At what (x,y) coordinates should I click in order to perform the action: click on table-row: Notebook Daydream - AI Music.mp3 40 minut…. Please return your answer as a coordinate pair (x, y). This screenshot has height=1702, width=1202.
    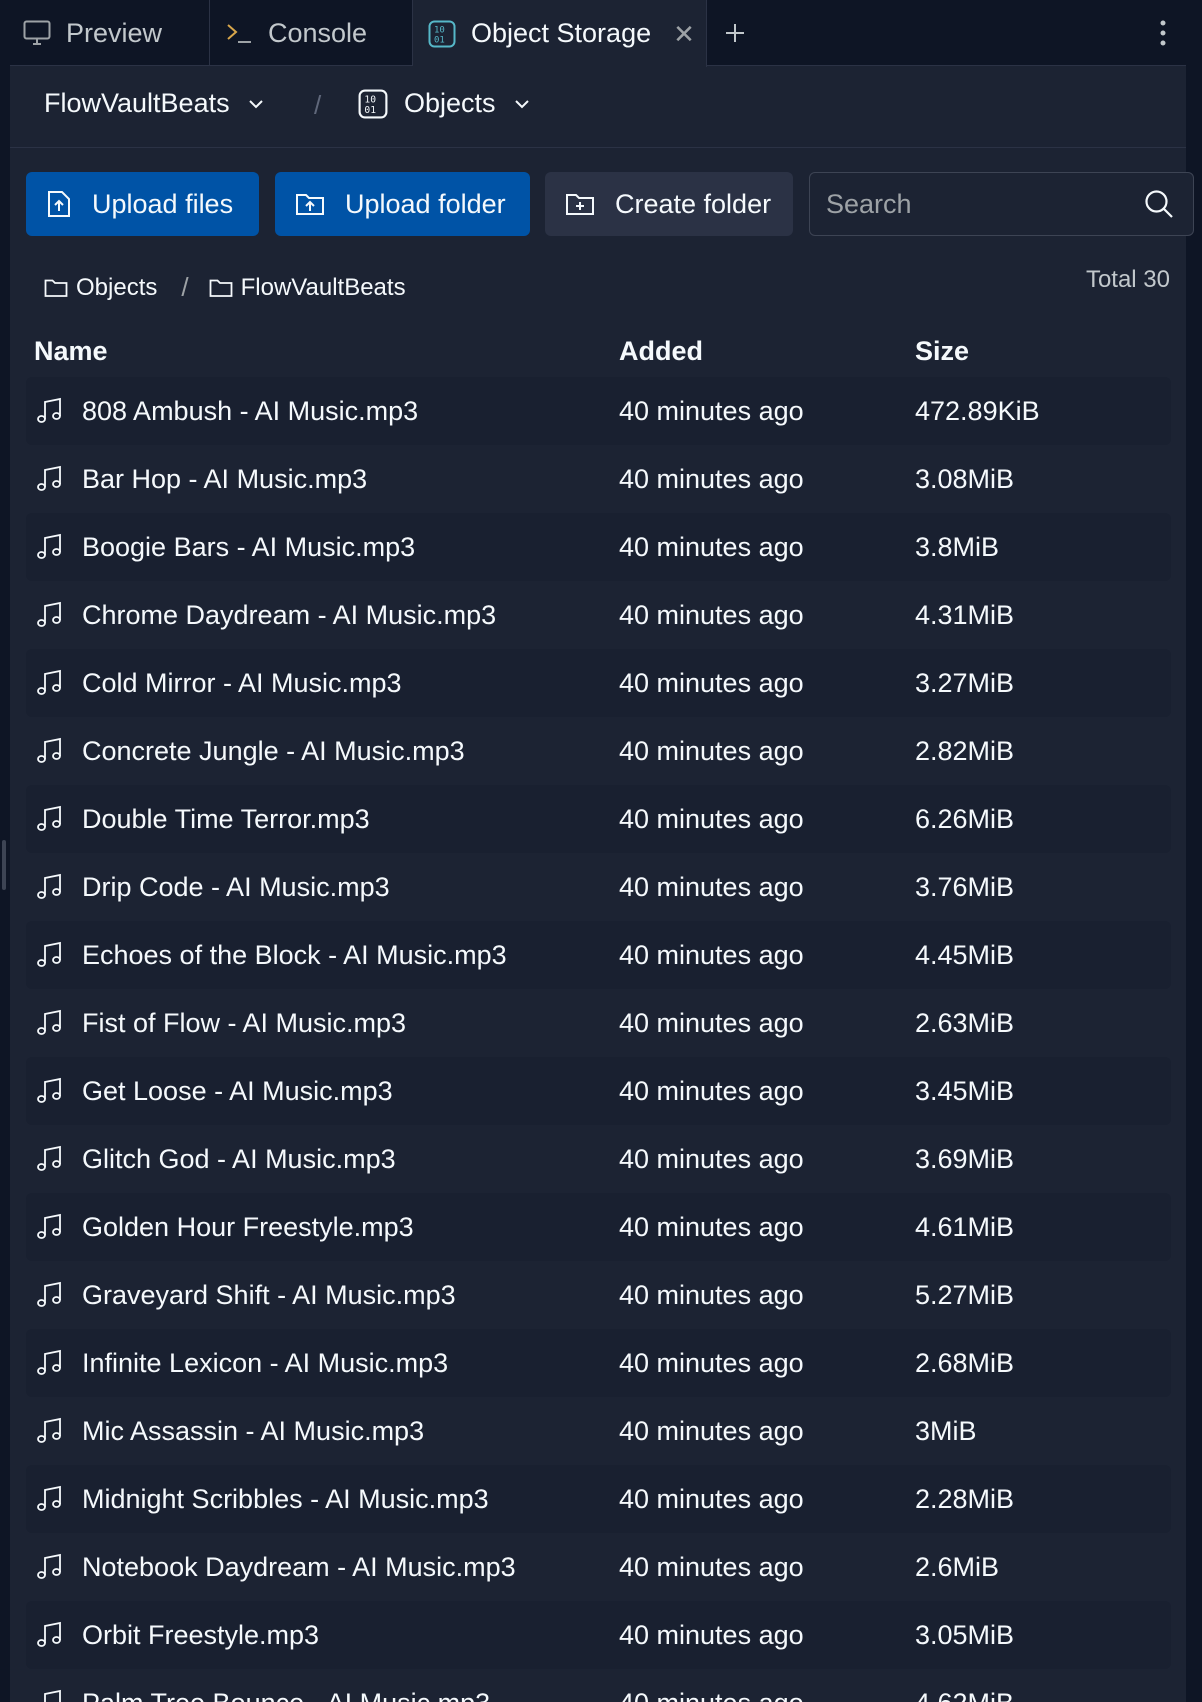
    Looking at the image, I should click on (598, 1567).